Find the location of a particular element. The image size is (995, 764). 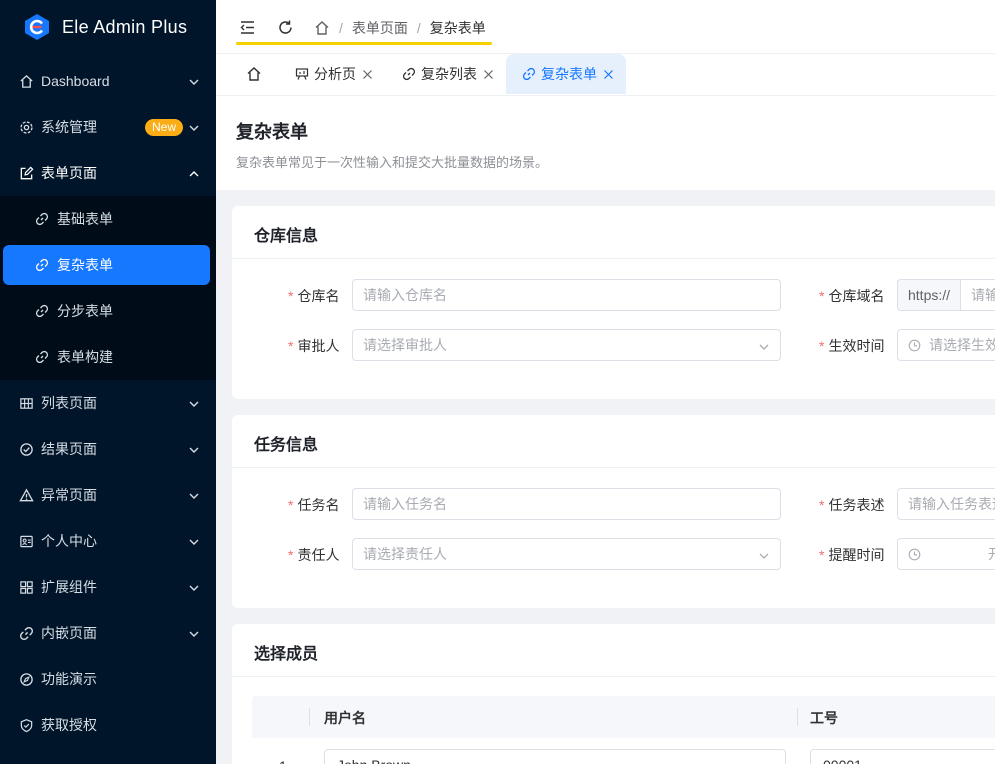

top-header: / 表单页面 / 复杂表单 is located at coordinates (605, 27).